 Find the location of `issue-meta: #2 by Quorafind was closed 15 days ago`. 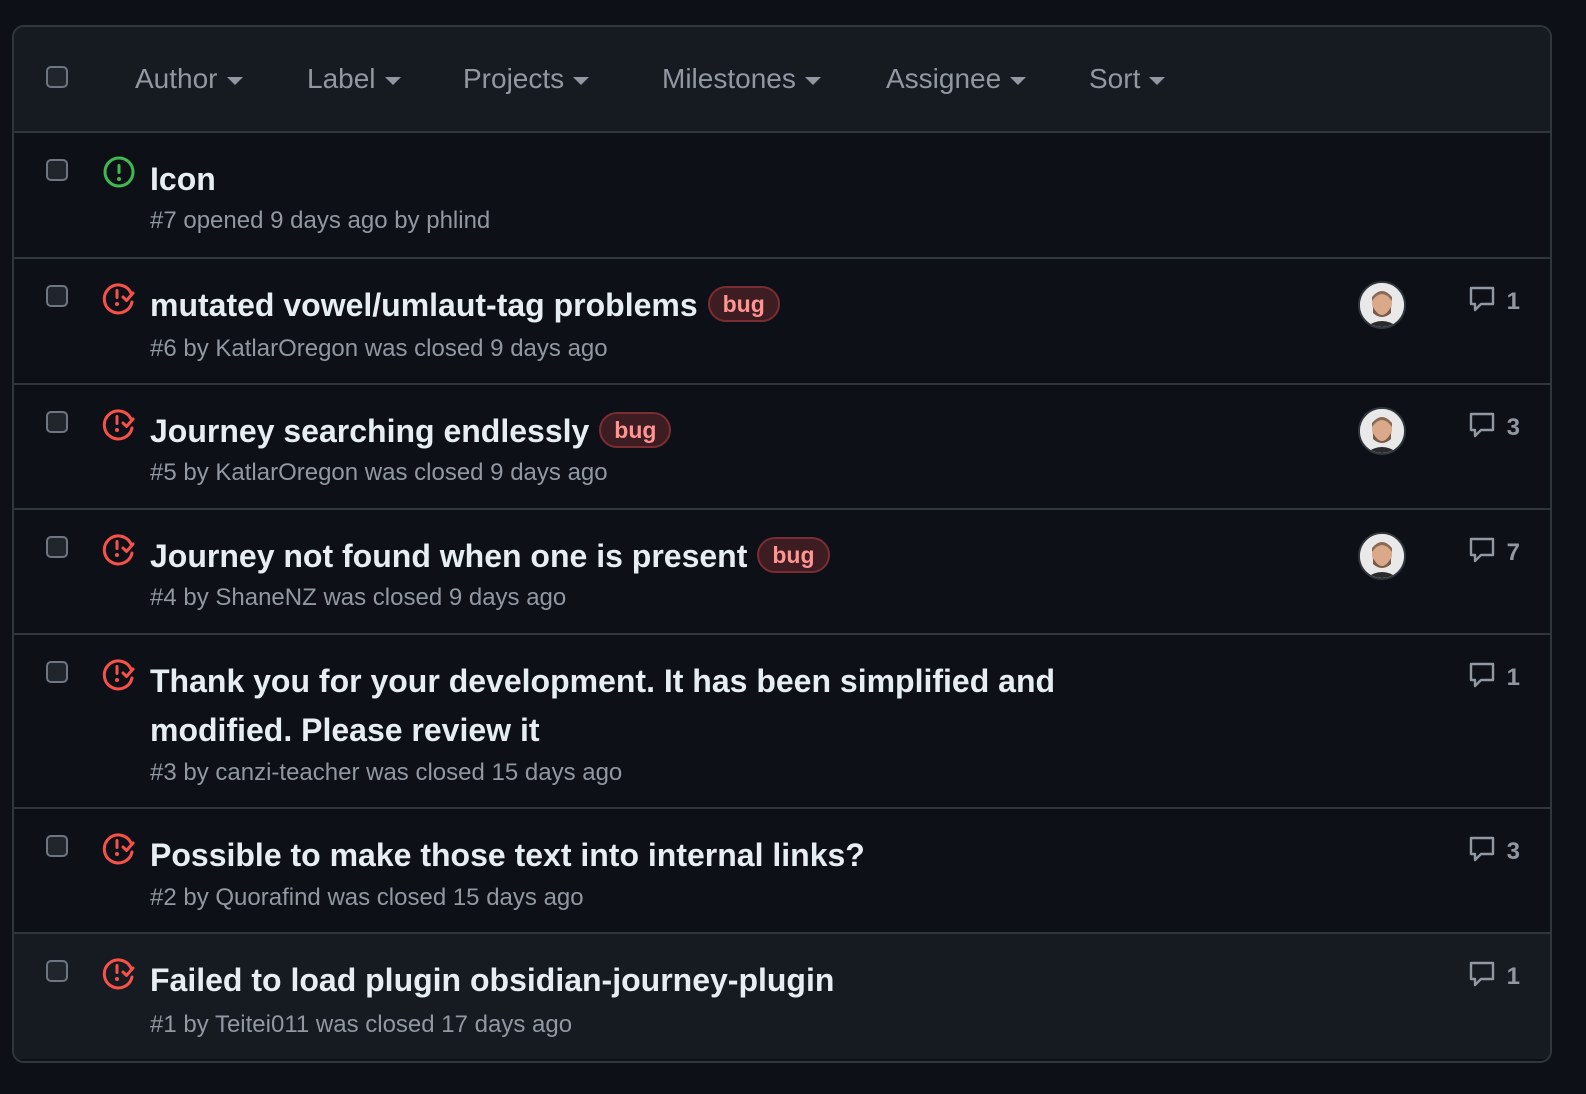

issue-meta: #2 by Quorafind was closed 15 days ago is located at coordinates (367, 897).